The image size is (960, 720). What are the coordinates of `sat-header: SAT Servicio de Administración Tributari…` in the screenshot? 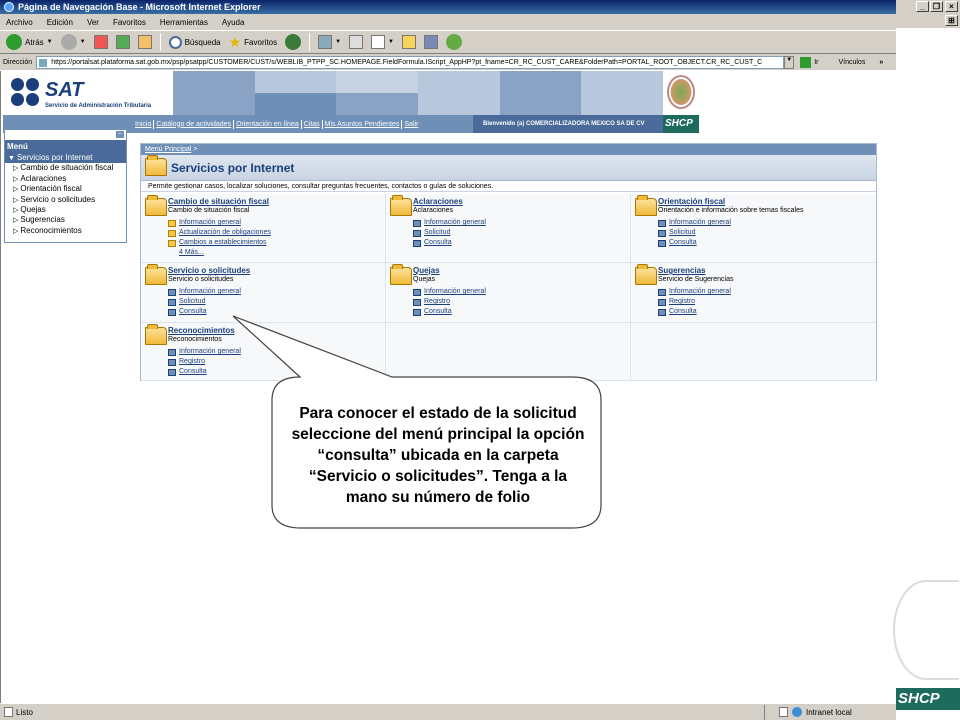 It's located at (351, 93).